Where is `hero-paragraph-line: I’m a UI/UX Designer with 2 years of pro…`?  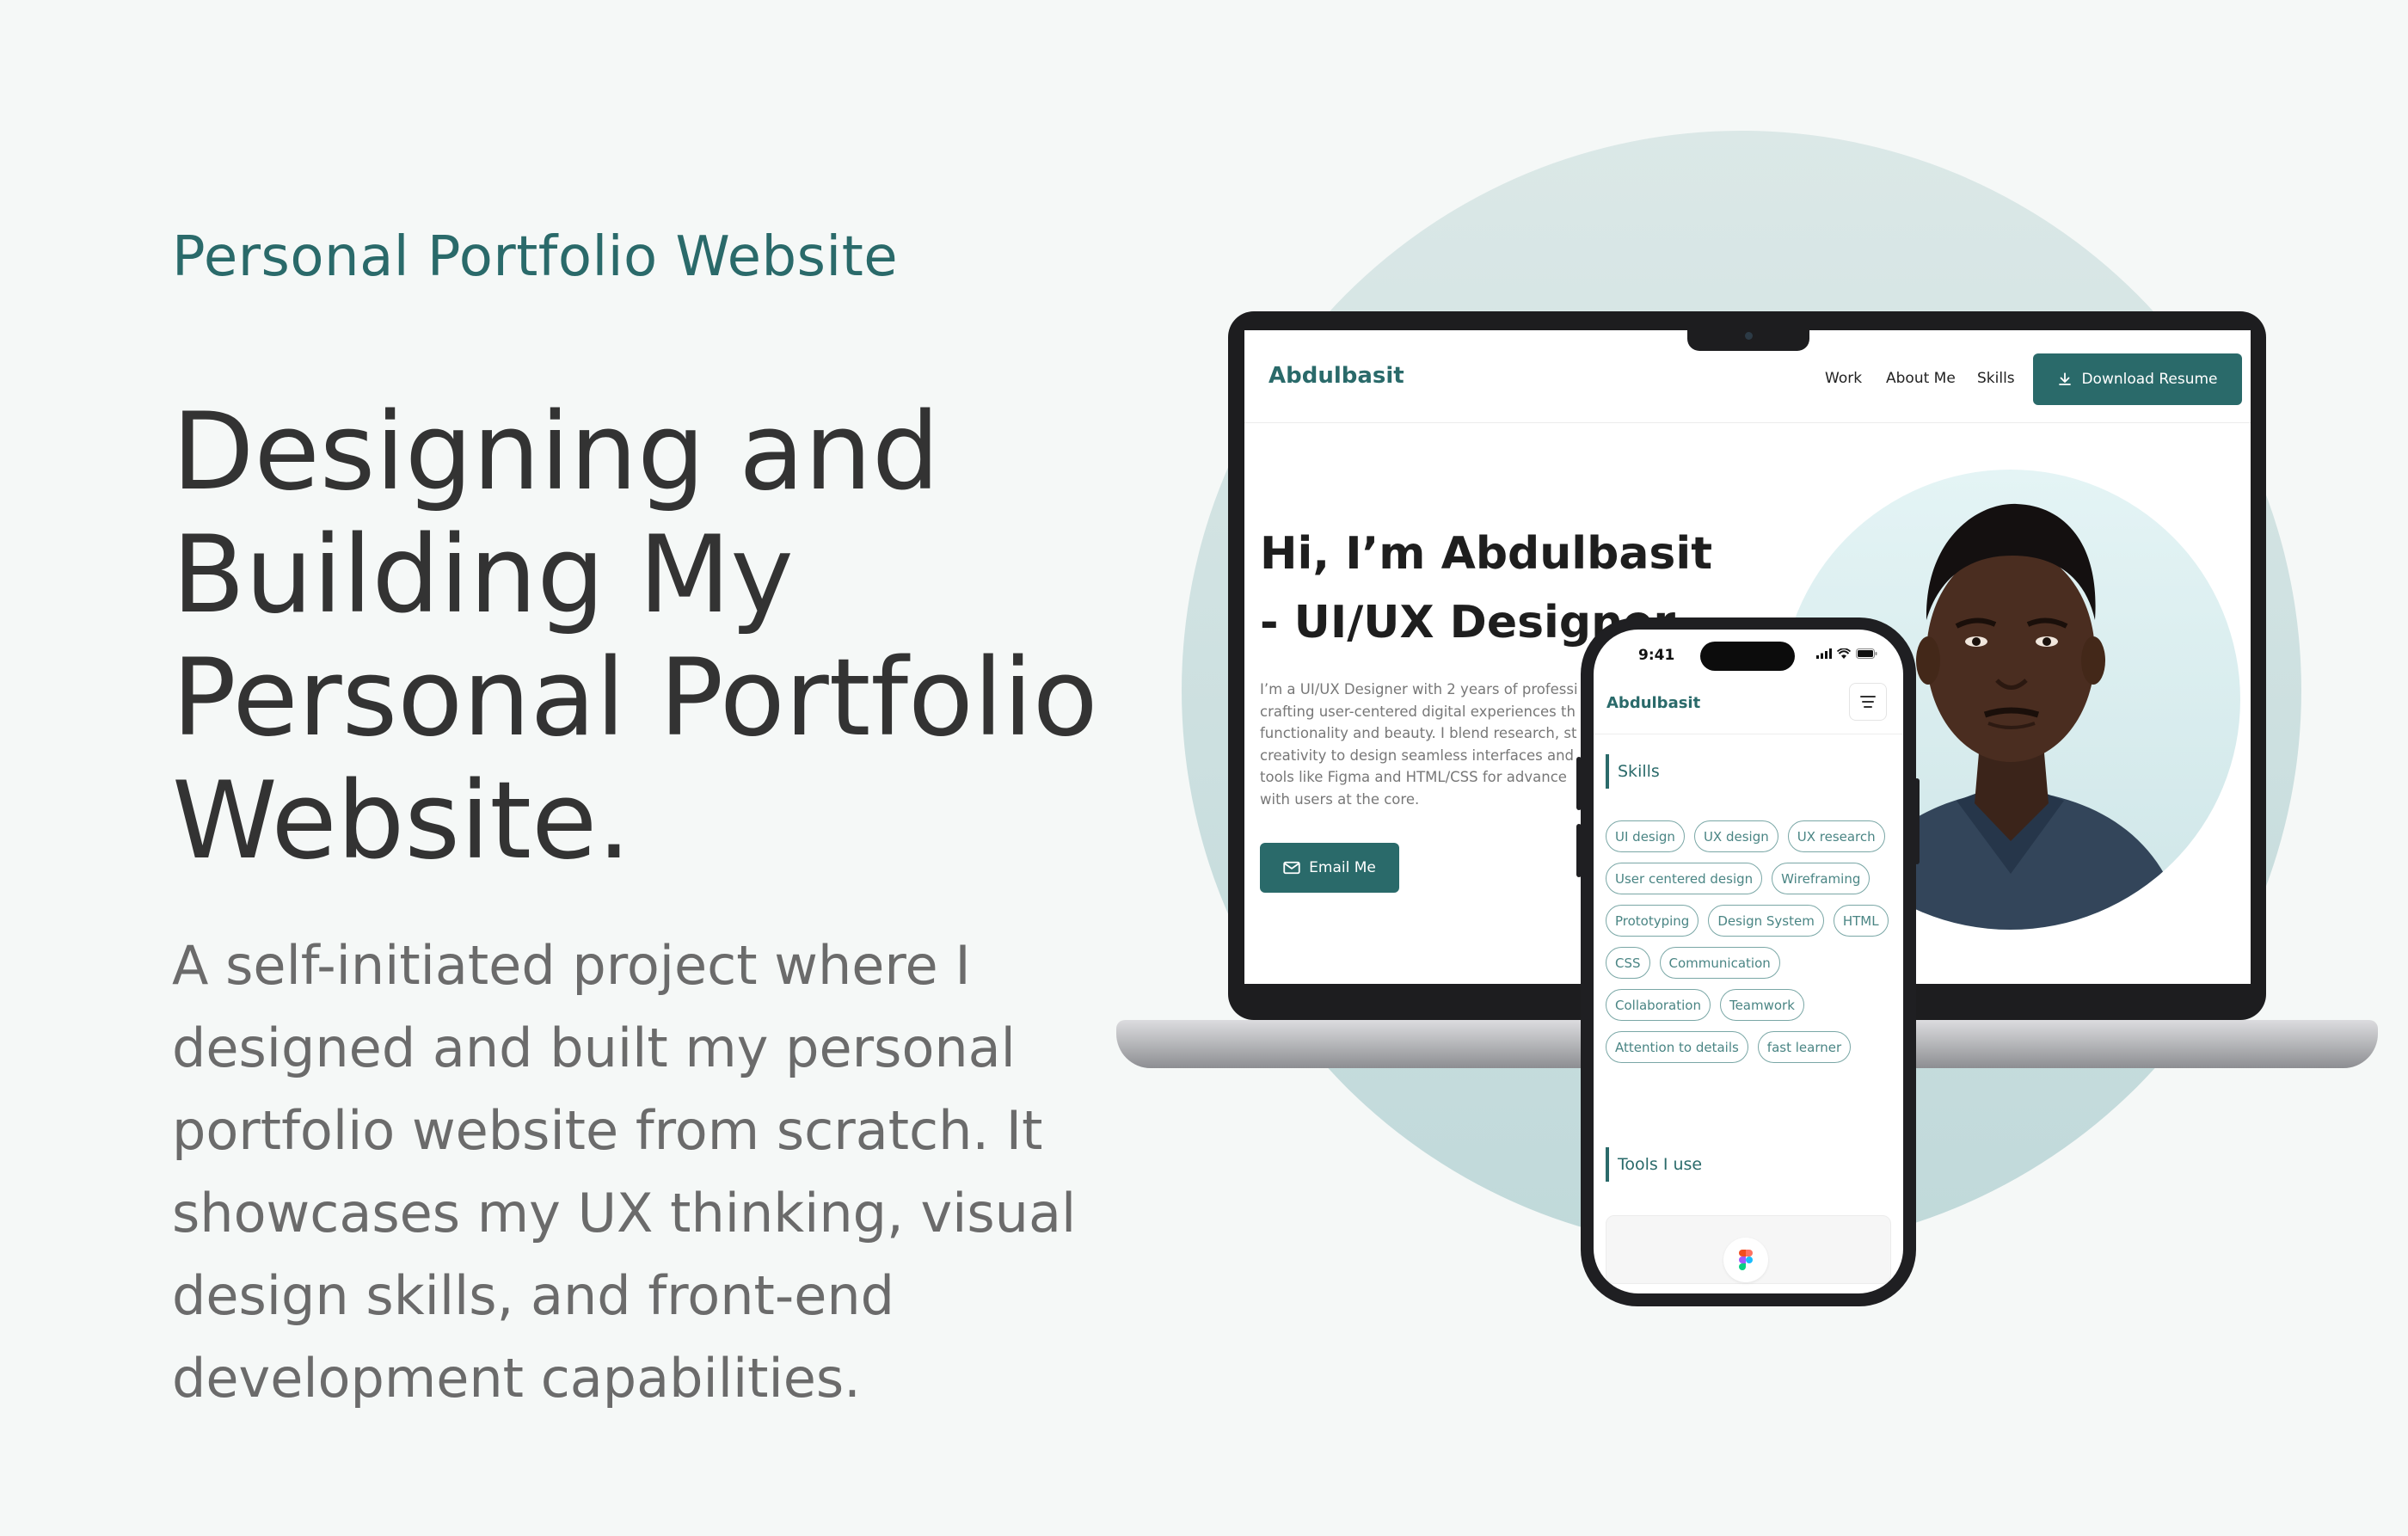 hero-paragraph-line: I’m a UI/UX Designer with 2 years of pro… is located at coordinates (1419, 689).